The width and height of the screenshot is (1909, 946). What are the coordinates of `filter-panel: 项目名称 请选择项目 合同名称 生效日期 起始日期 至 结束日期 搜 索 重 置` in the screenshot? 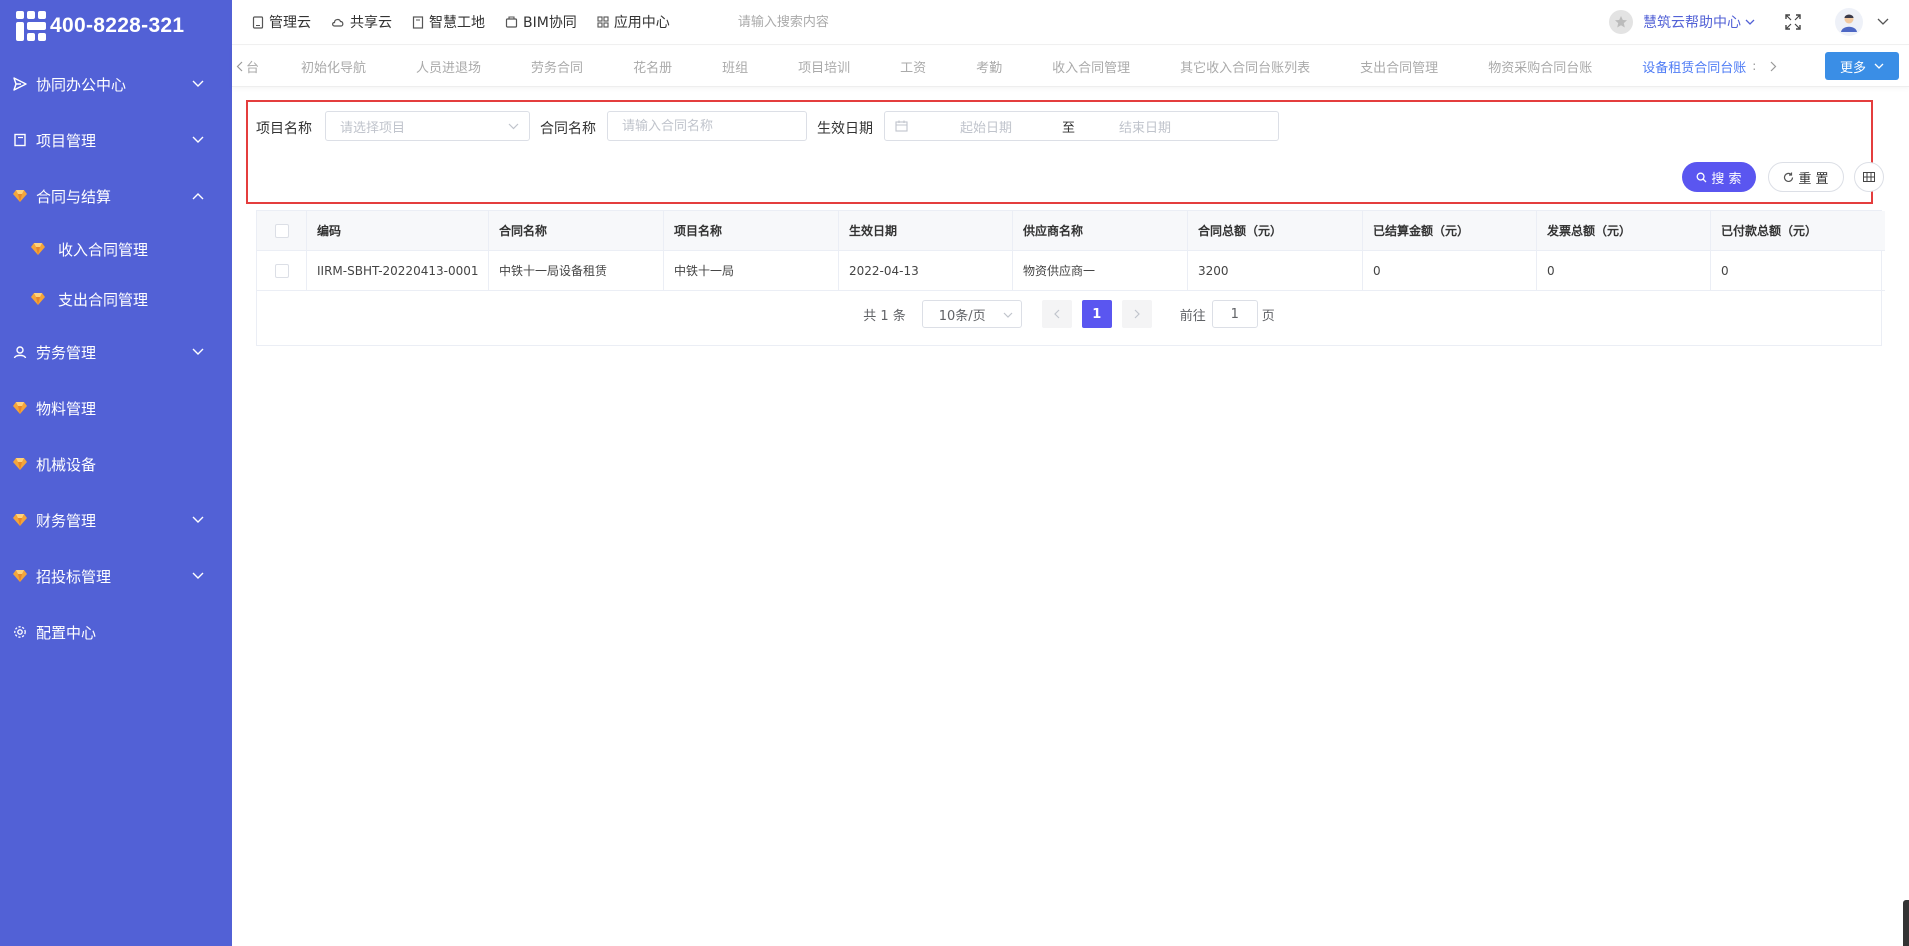 It's located at (1065, 152).